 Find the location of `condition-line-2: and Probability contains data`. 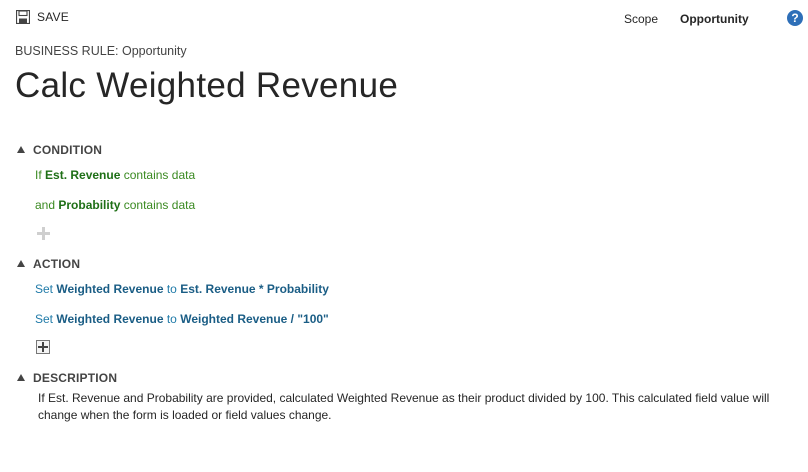

condition-line-2: and Probability contains data is located at coordinates (115, 205).